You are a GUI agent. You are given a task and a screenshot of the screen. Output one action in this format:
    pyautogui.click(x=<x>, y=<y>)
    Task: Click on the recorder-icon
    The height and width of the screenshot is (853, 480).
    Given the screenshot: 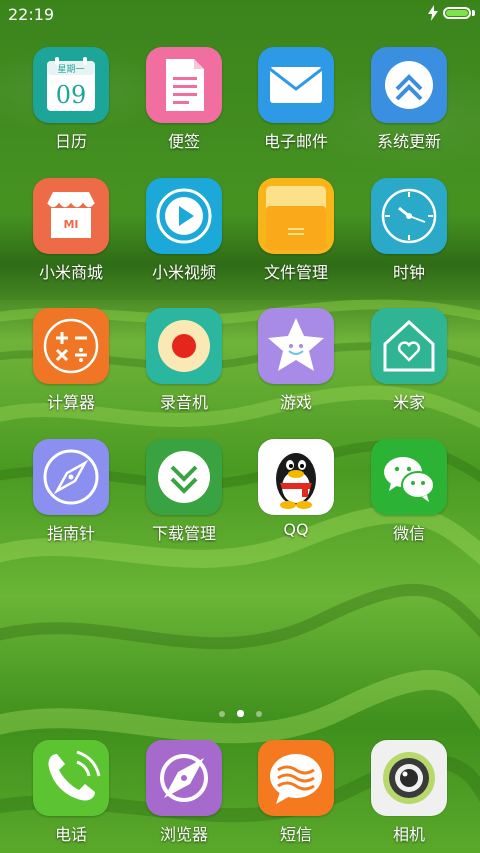 What is the action you would take?
    pyautogui.click(x=184, y=346)
    